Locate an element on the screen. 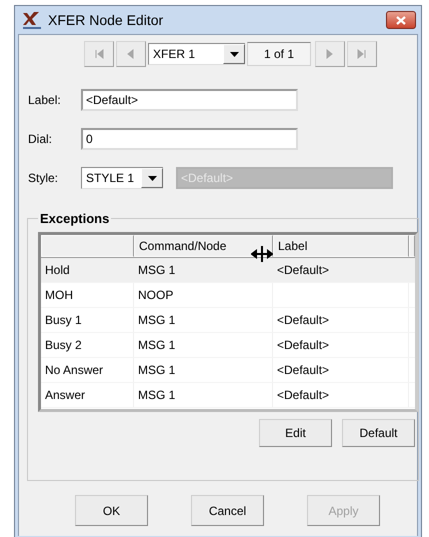  table-row: MOH NOOP is located at coordinates (228, 295).